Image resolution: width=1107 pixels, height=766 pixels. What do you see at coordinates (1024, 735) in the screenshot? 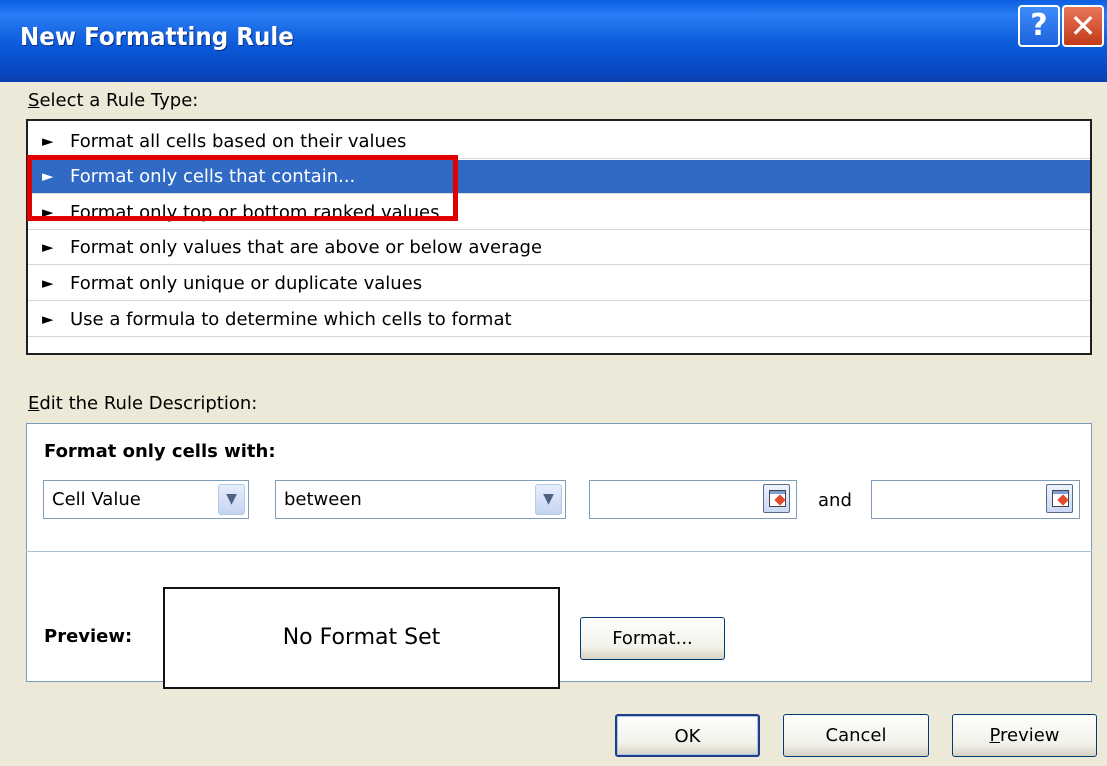
I see `preview-button: Preview` at bounding box center [1024, 735].